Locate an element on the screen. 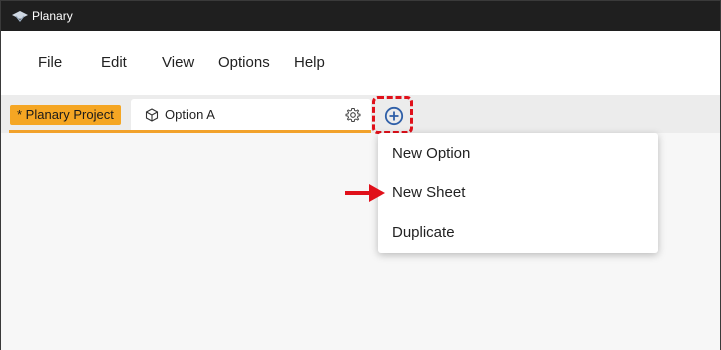 The height and width of the screenshot is (350, 721). gear-icon is located at coordinates (353, 115).